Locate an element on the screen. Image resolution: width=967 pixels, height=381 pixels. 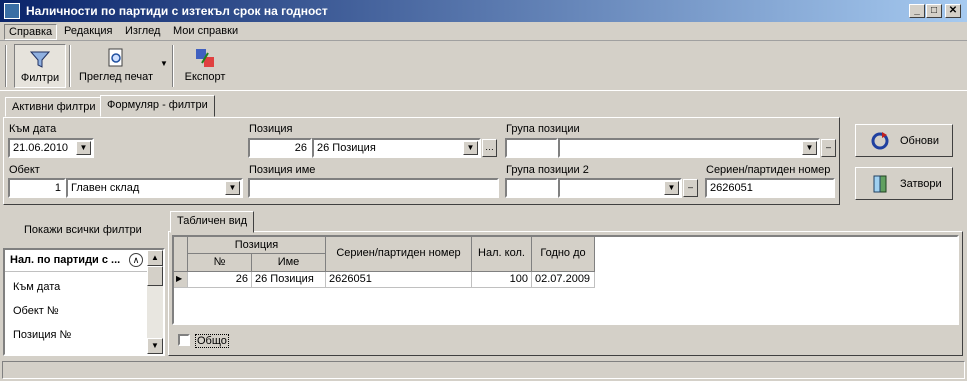
minimize-button: _ is located at coordinates (917, 11).